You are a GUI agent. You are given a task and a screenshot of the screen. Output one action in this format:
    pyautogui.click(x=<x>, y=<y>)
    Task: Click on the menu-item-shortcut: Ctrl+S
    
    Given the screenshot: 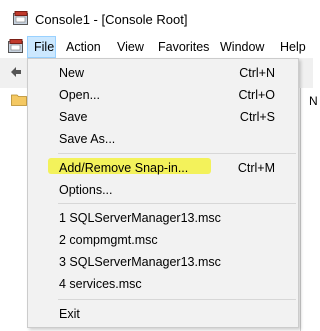 What is the action you would take?
    pyautogui.click(x=257, y=117)
    